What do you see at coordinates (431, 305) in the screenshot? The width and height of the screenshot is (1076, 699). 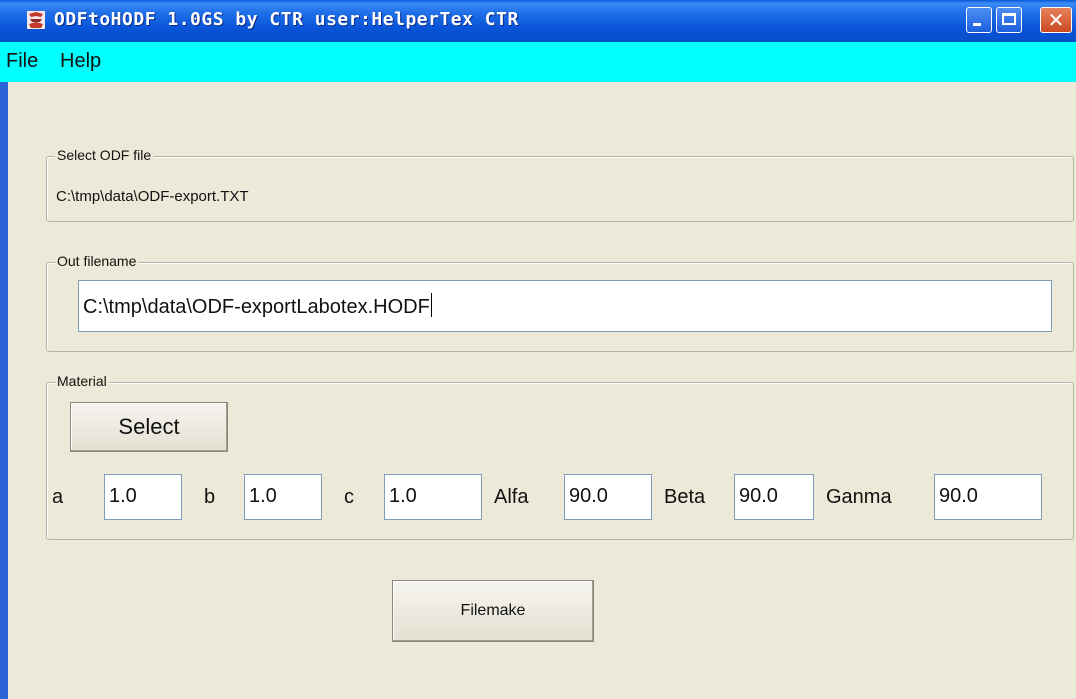 I see `text-caret` at bounding box center [431, 305].